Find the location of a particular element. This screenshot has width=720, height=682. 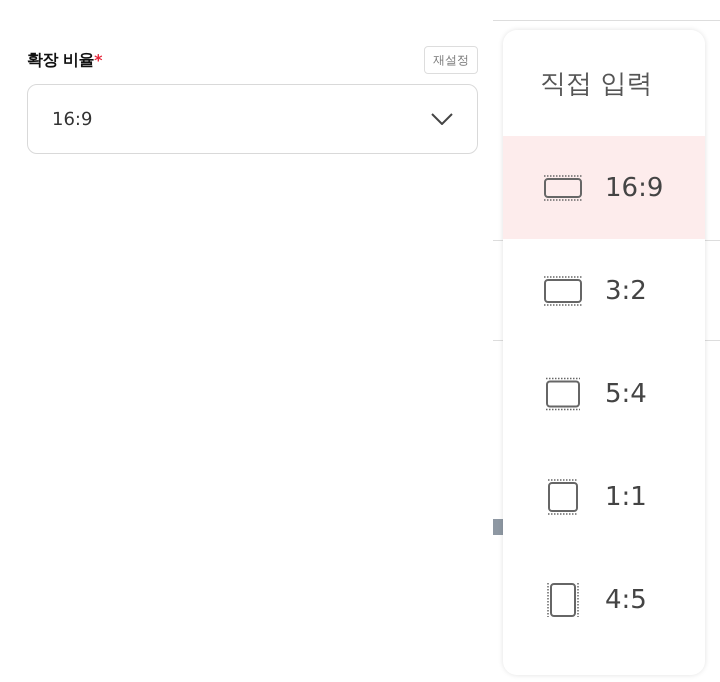

ratio-option: 16:9 is located at coordinates (604, 187).